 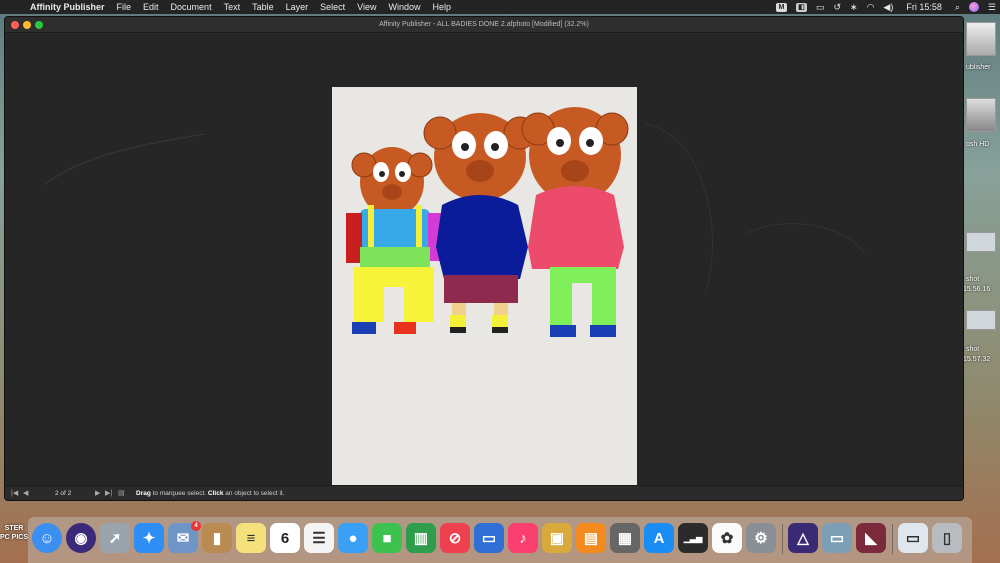 What do you see at coordinates (978, 67) in the screenshot?
I see `desktop-label-publisher: ublisher` at bounding box center [978, 67].